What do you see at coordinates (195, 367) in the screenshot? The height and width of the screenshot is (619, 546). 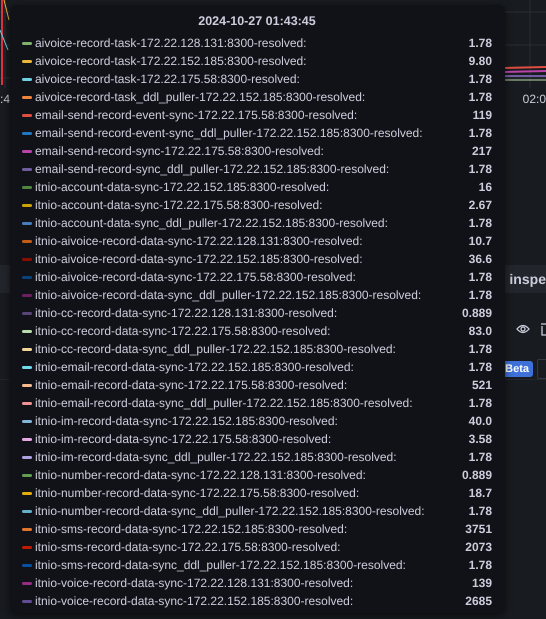 I see `series-name: itnio-email-record-data-sync-172.22.152.185:8300-resolved:` at bounding box center [195, 367].